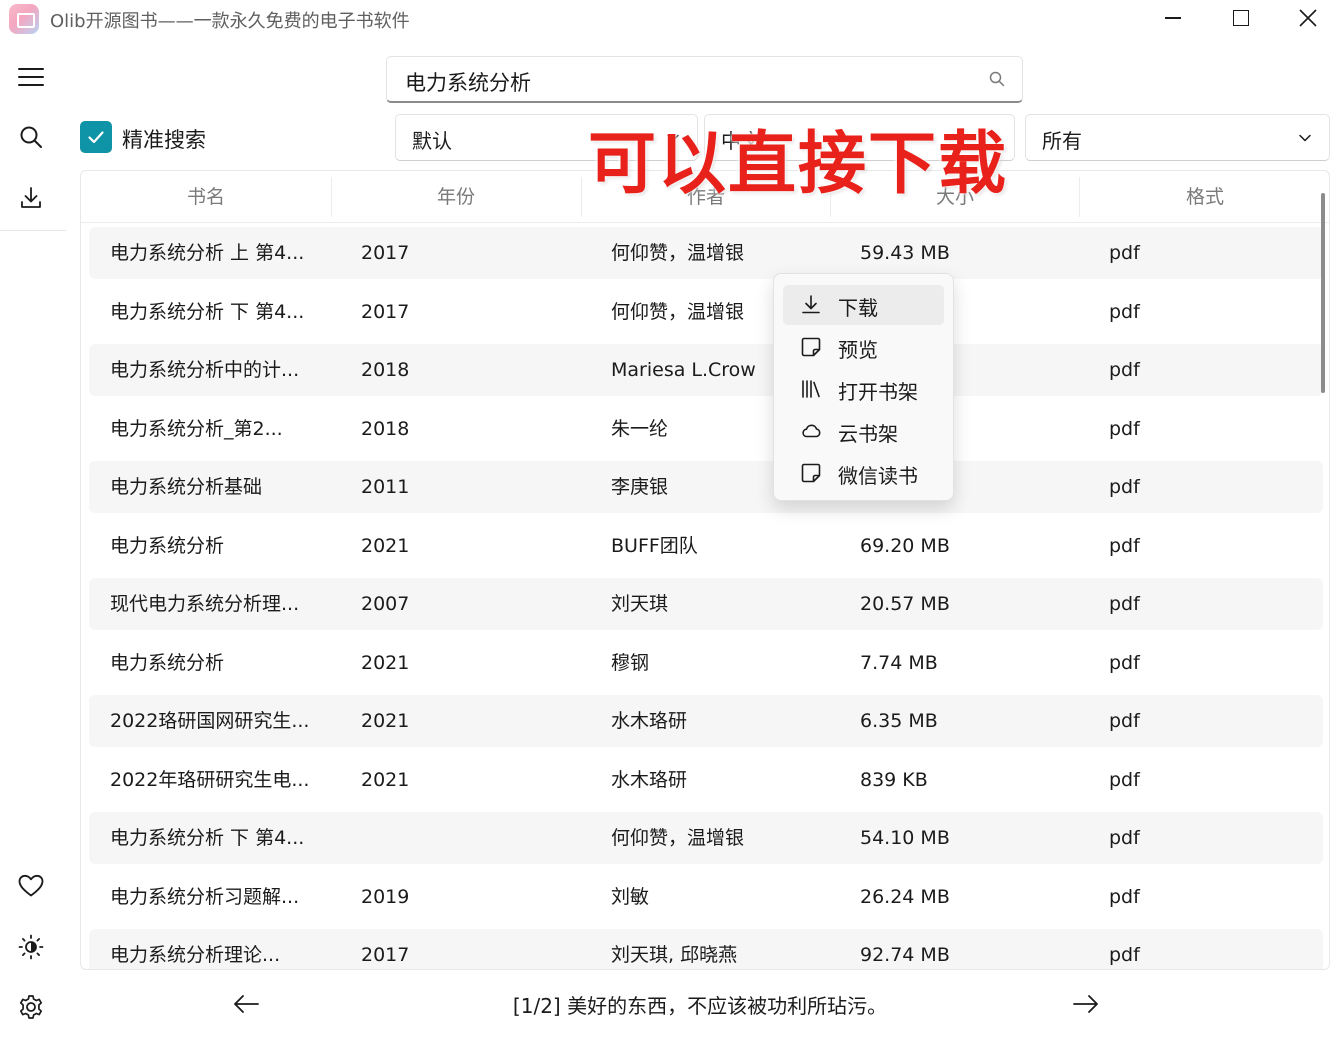 This screenshot has height=1039, width=1333. Describe the element at coordinates (654, 546) in the screenshot. I see `cell-author: BUFF团队` at that location.